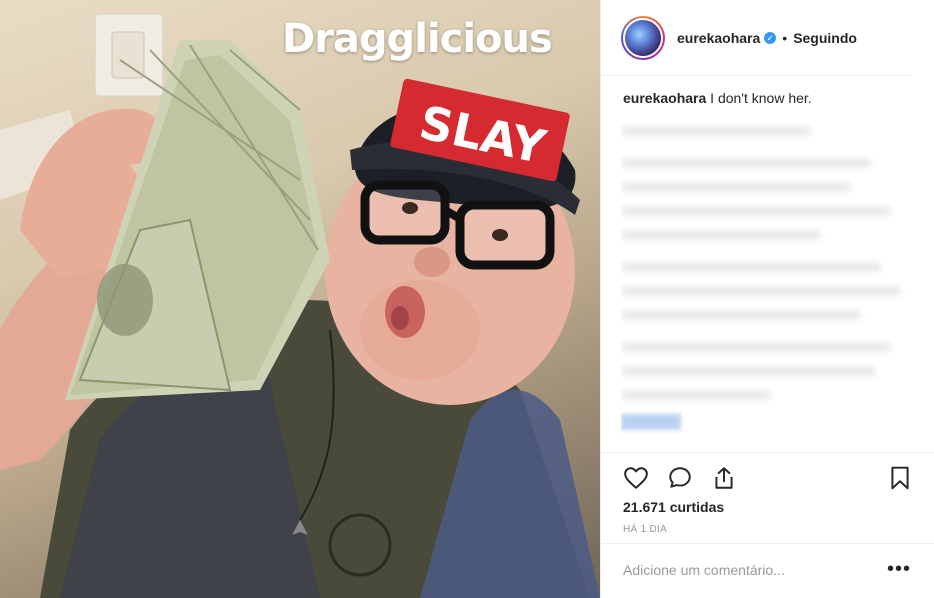 This screenshot has width=934, height=598. Describe the element at coordinates (900, 478) in the screenshot. I see `bookmark-icon` at that location.